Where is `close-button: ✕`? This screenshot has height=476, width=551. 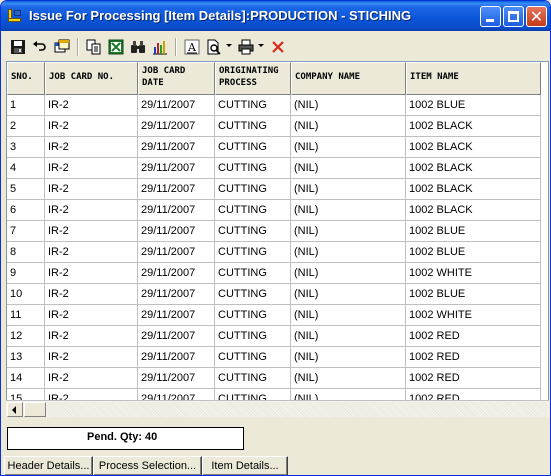 close-button: ✕ is located at coordinates (536, 16).